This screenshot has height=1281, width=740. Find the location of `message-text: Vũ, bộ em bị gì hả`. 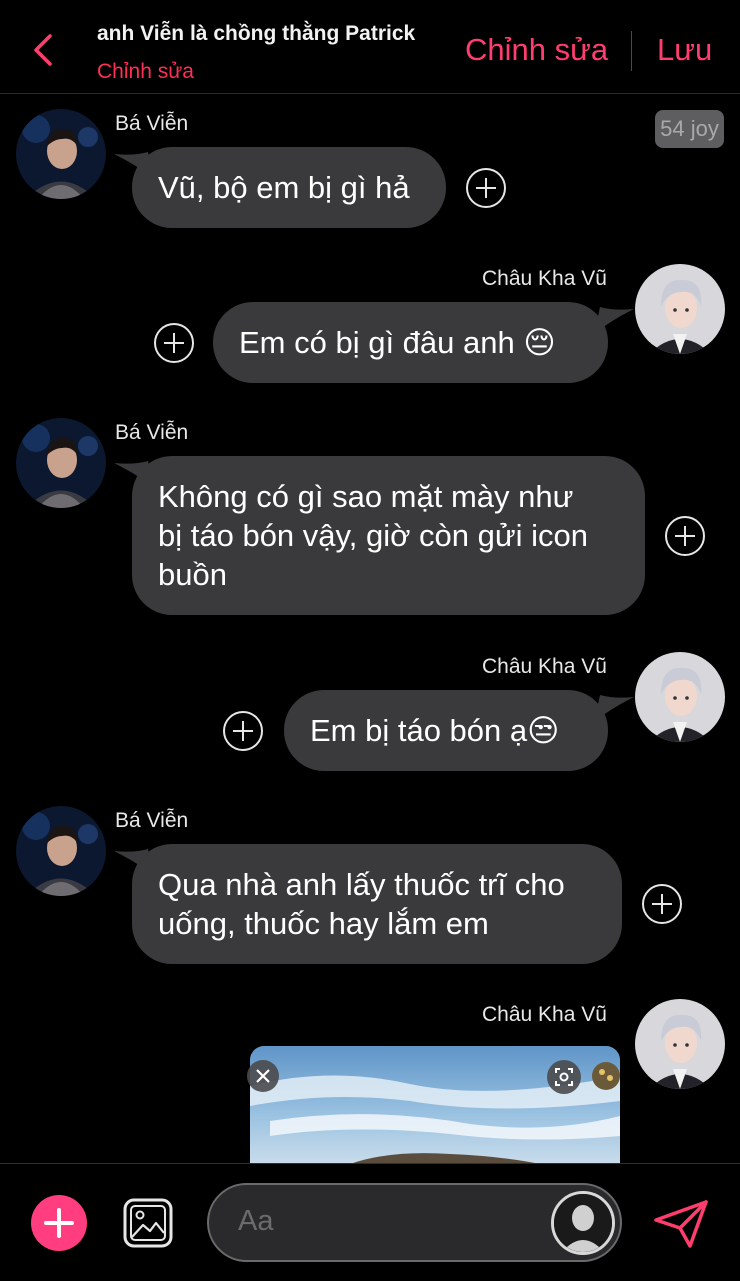

message-text: Vũ, bộ em bị gì hả is located at coordinates (284, 187).